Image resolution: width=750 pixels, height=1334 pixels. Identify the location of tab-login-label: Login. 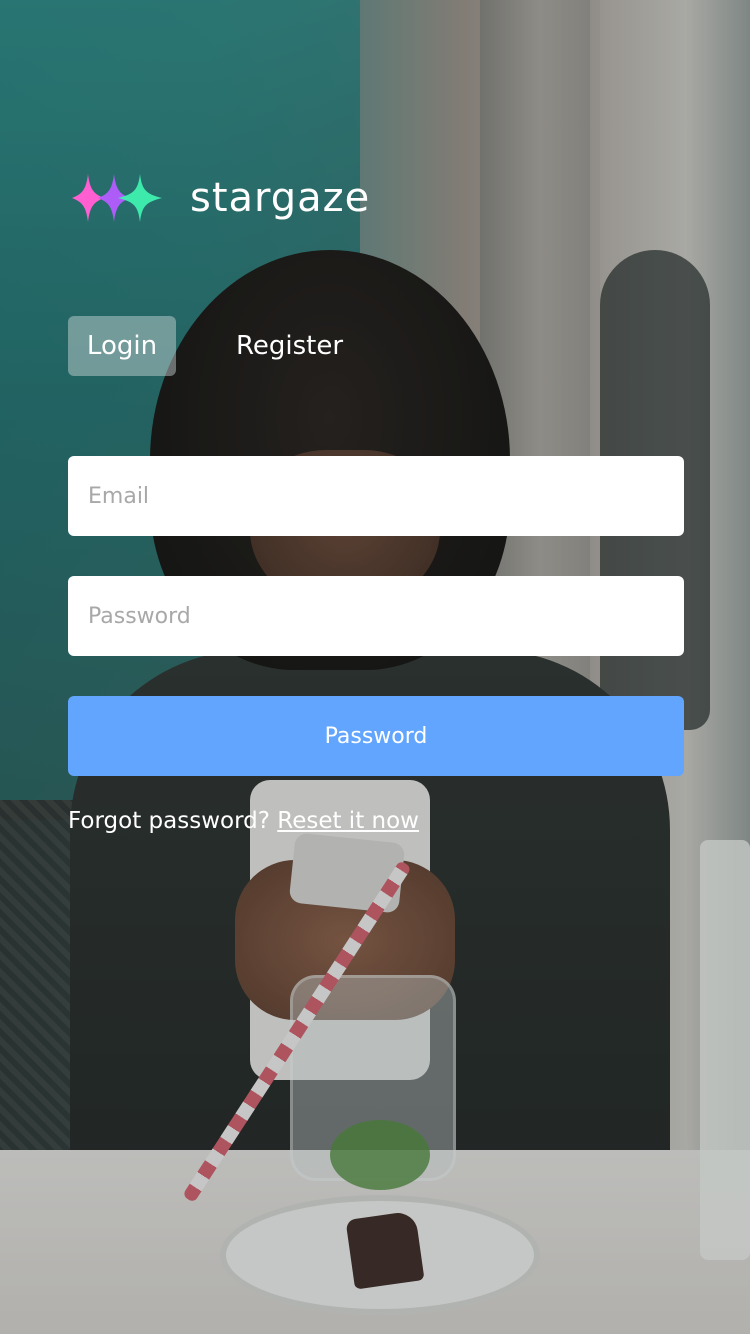
(122, 346).